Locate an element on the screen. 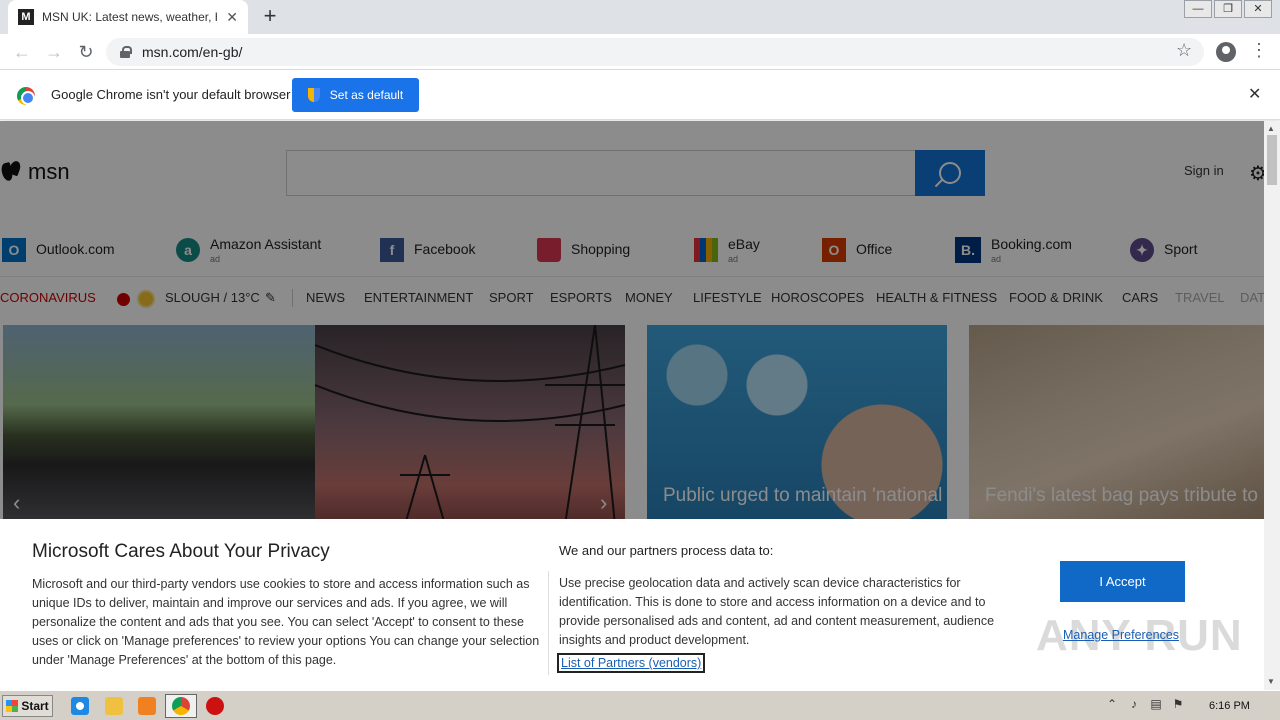 Image resolution: width=1280 pixels, height=720 pixels. maximize-button: ❐ is located at coordinates (1228, 9).